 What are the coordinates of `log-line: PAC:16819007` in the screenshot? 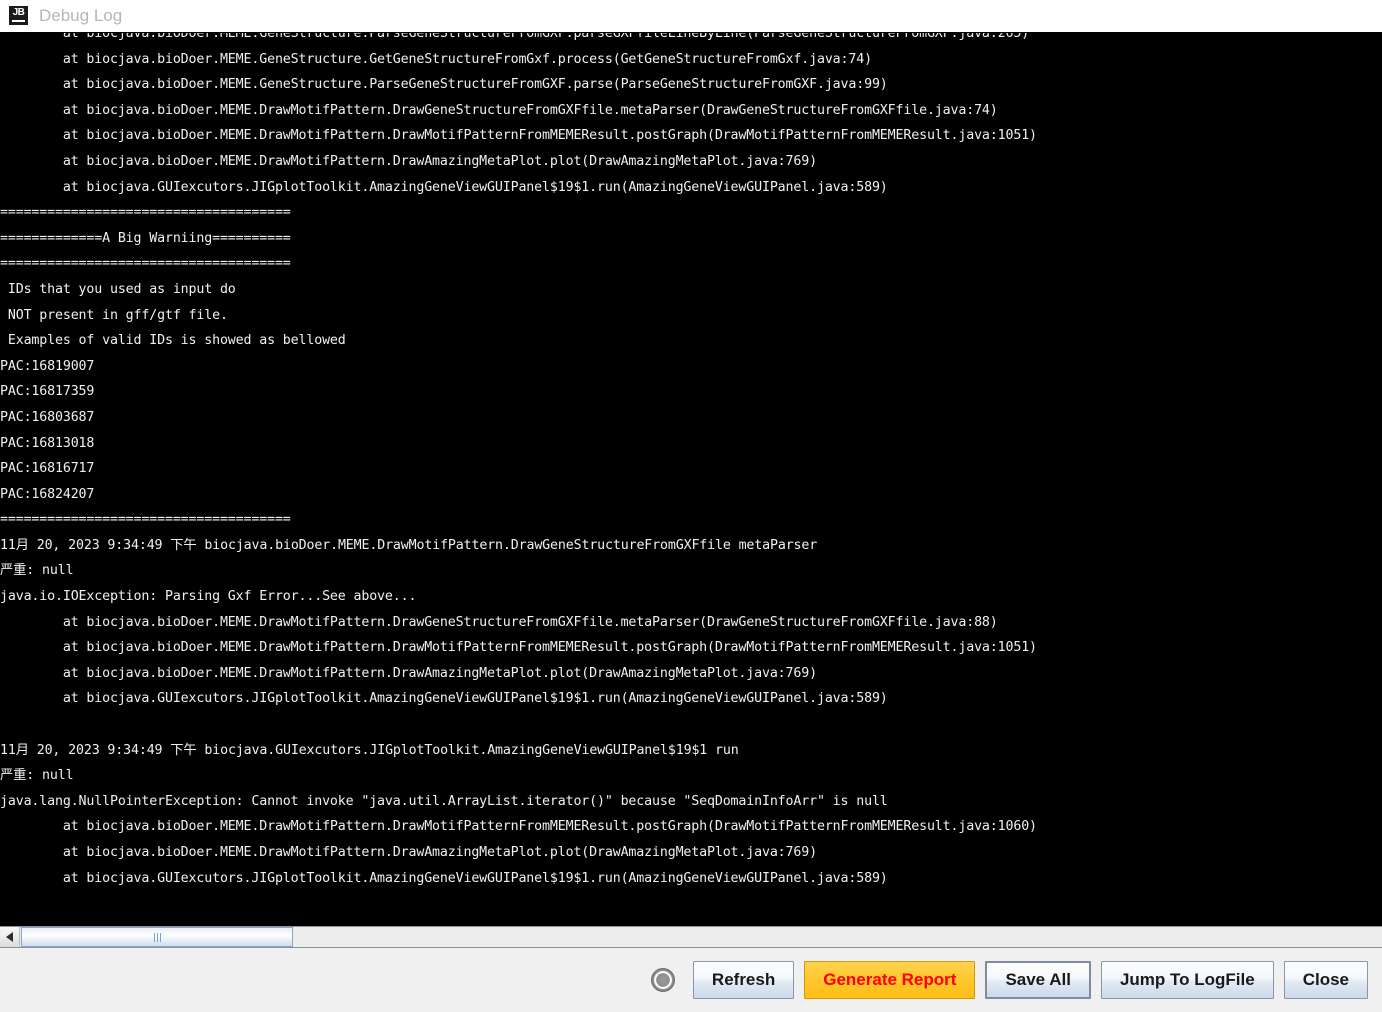 It's located at (47, 366).